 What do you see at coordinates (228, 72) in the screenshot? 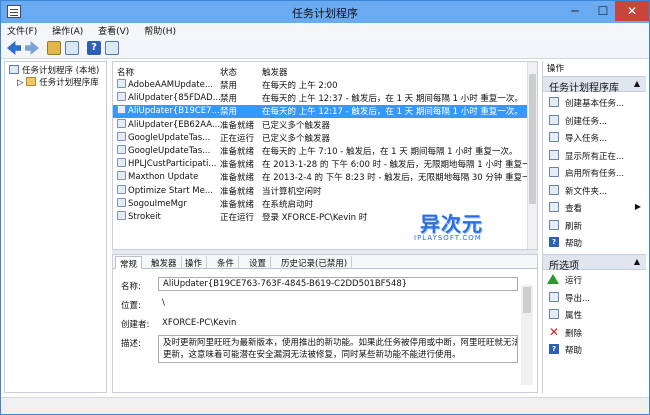
I see `column-status: 状态` at bounding box center [228, 72].